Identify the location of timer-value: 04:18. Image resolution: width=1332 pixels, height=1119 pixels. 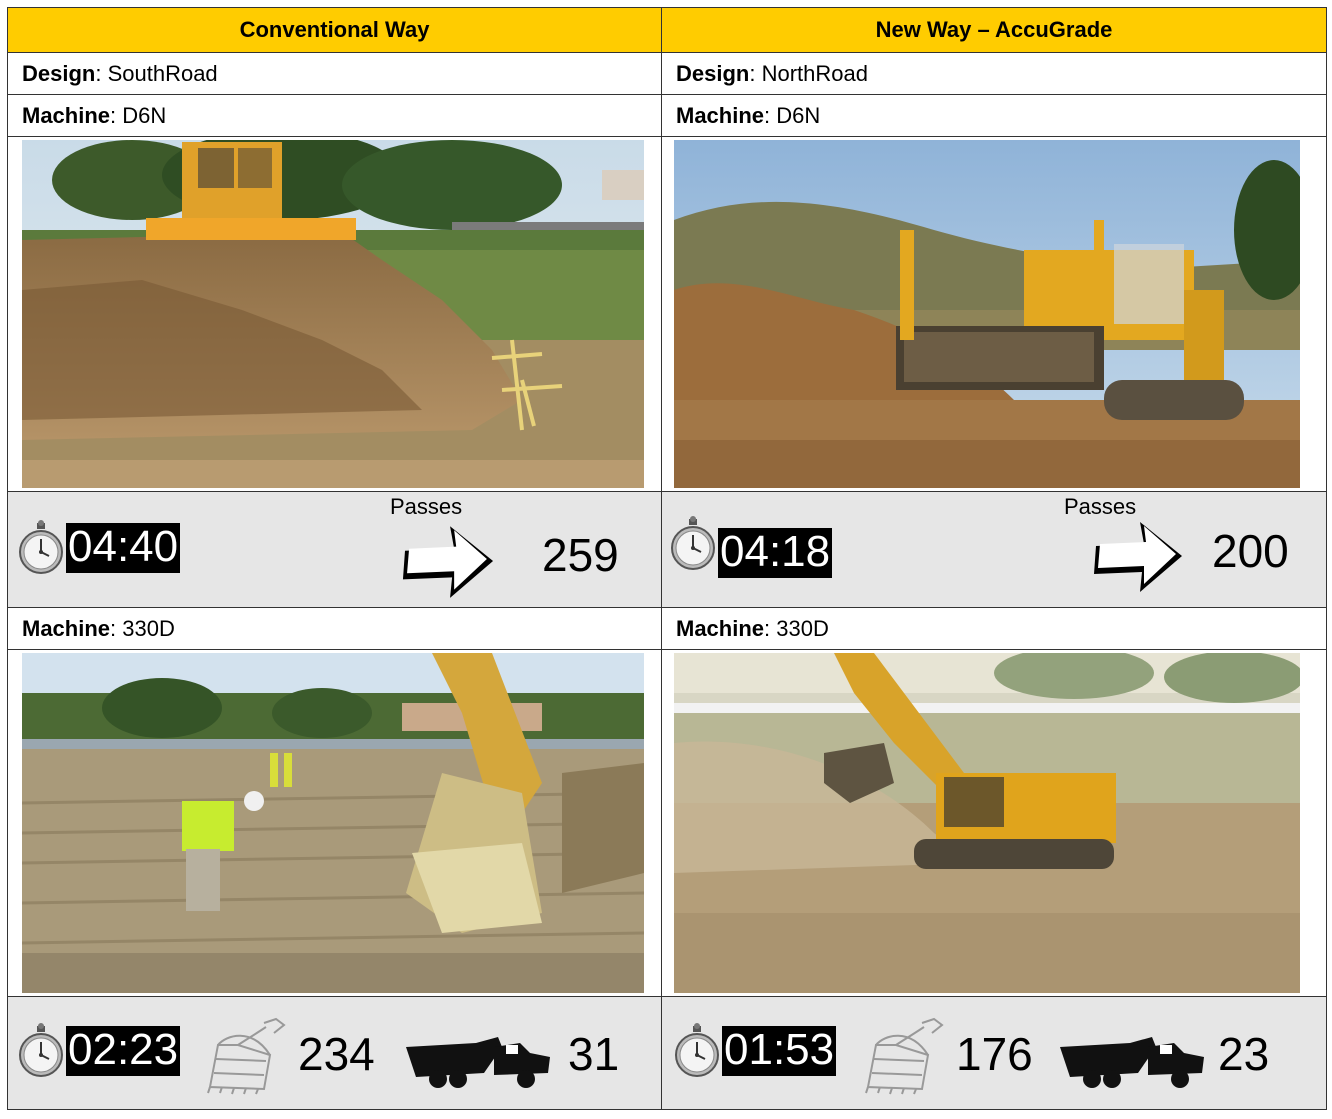
(775, 552).